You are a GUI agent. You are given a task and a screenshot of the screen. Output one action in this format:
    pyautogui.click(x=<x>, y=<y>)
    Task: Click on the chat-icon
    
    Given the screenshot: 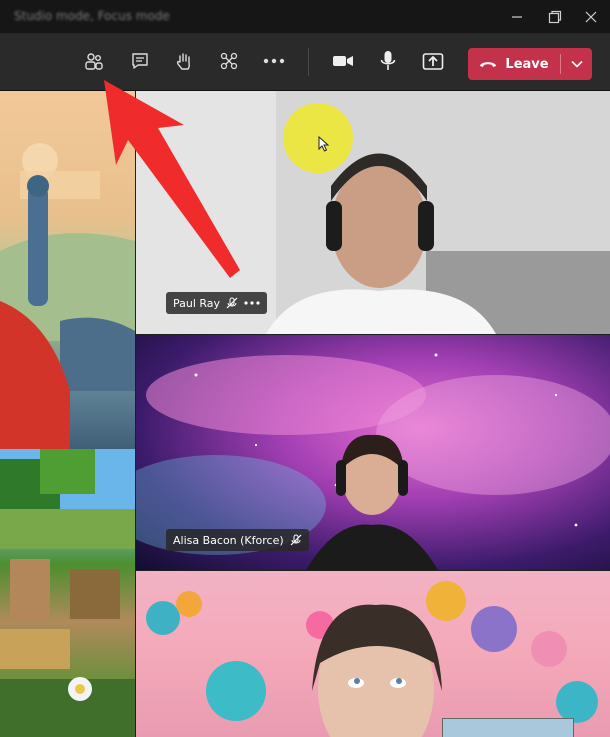 What is the action you would take?
    pyautogui.click(x=140, y=61)
    